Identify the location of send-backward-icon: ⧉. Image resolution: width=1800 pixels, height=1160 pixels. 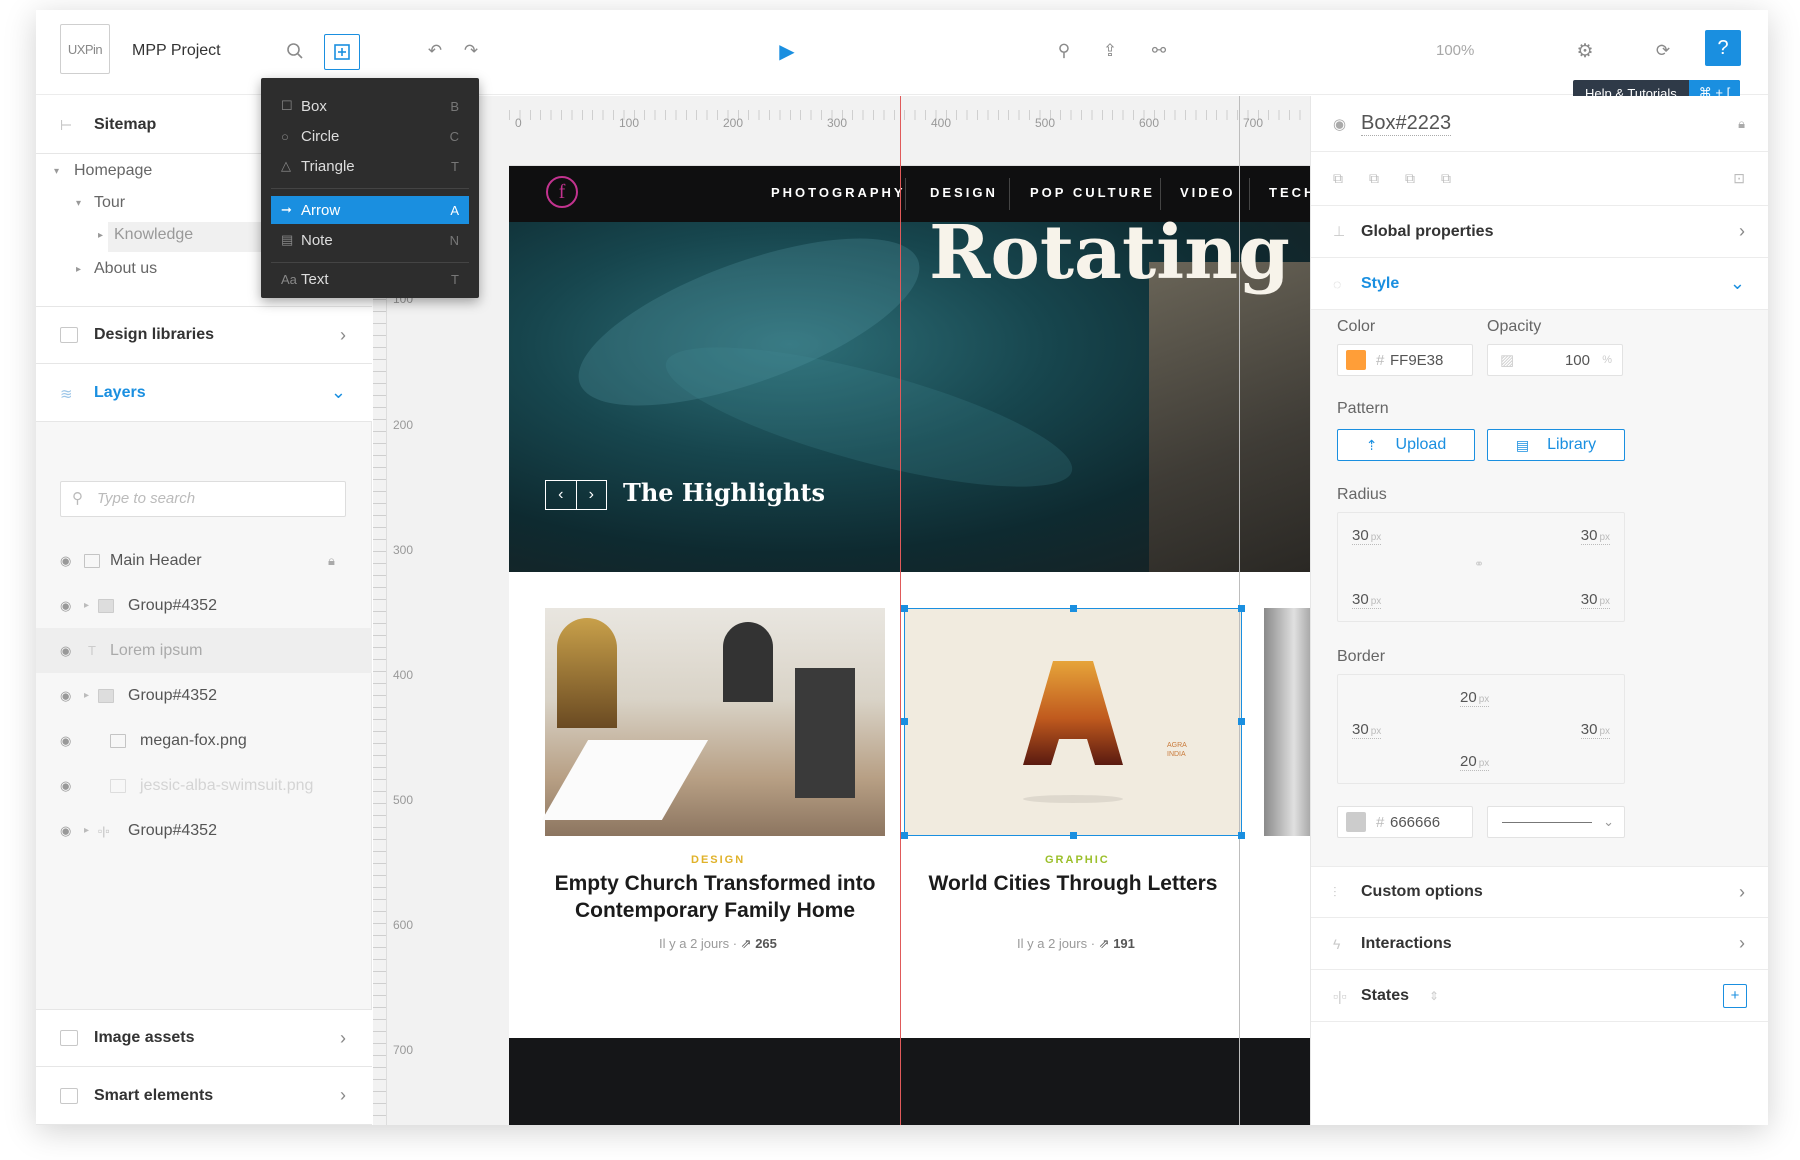
(1410, 178).